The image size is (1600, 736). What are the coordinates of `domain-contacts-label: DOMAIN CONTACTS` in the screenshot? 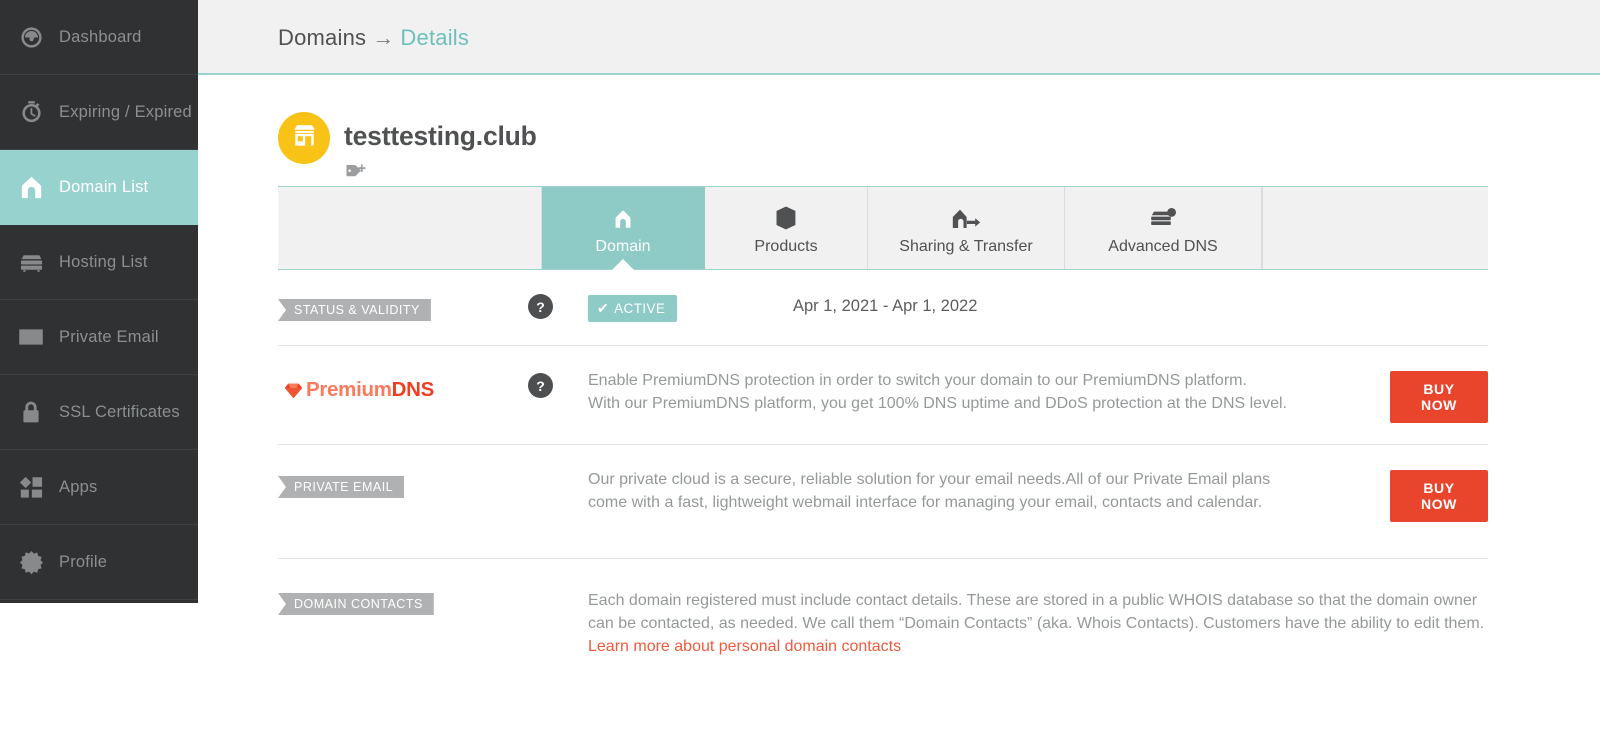 It's located at (356, 604).